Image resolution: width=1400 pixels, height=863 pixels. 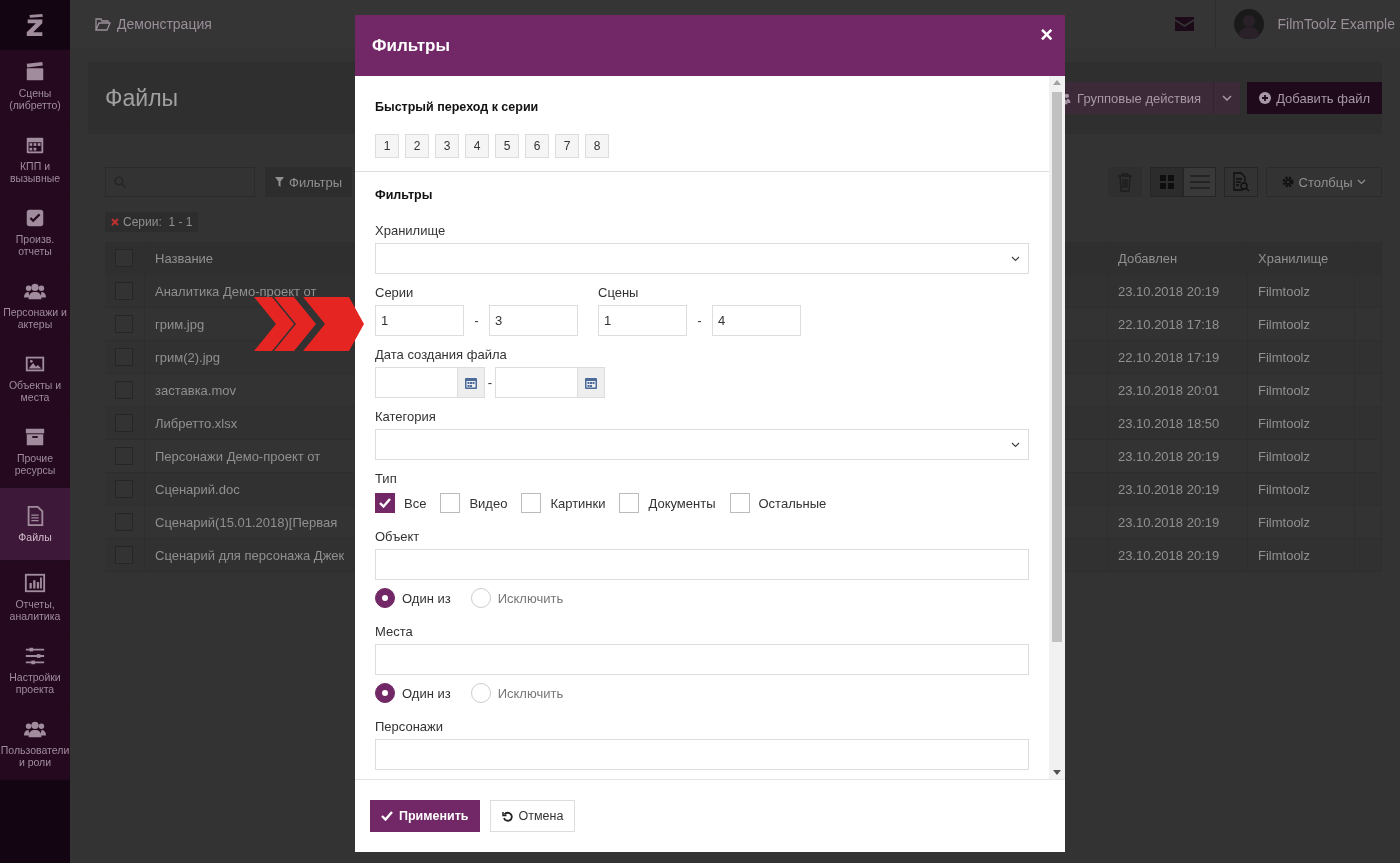 What do you see at coordinates (567, 146) in the screenshot?
I see `episode-button: 7` at bounding box center [567, 146].